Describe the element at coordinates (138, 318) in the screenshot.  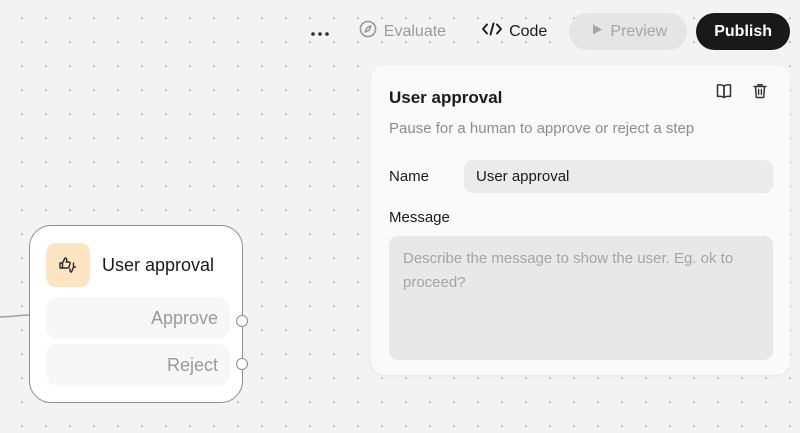
I see `branch-approve: Approve` at that location.